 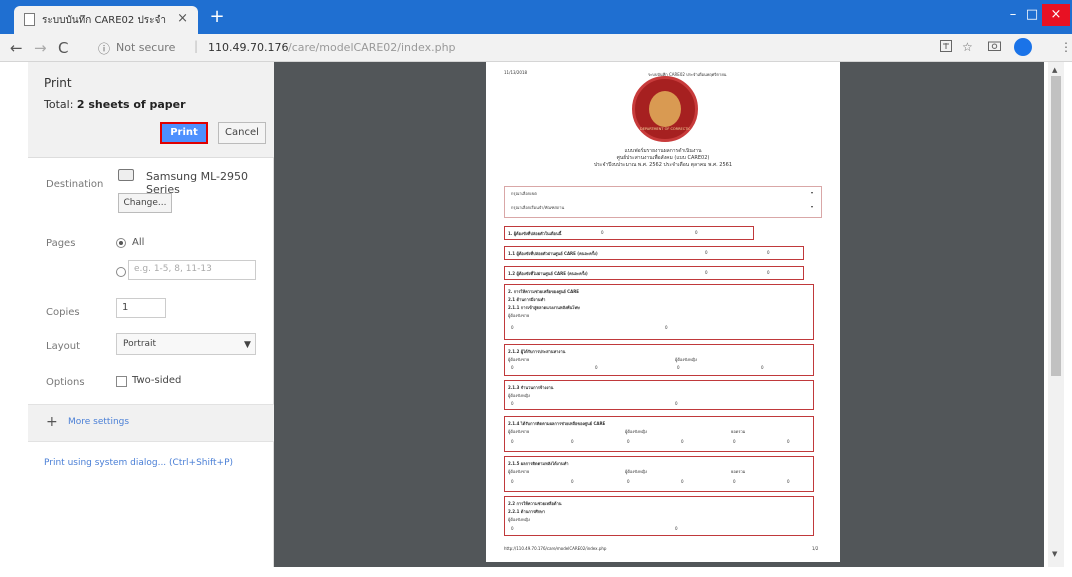 I want to click on form-title-line: ศูนย์ประสานงานเพื่อสังคม (แบบ CARE02), so click(x=663, y=158).